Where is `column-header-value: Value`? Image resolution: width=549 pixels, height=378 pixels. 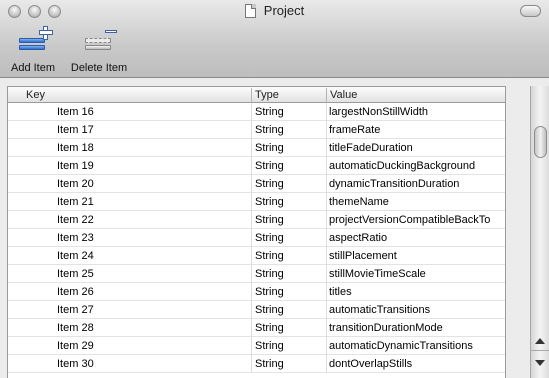
column-header-value: Value is located at coordinates (415, 95).